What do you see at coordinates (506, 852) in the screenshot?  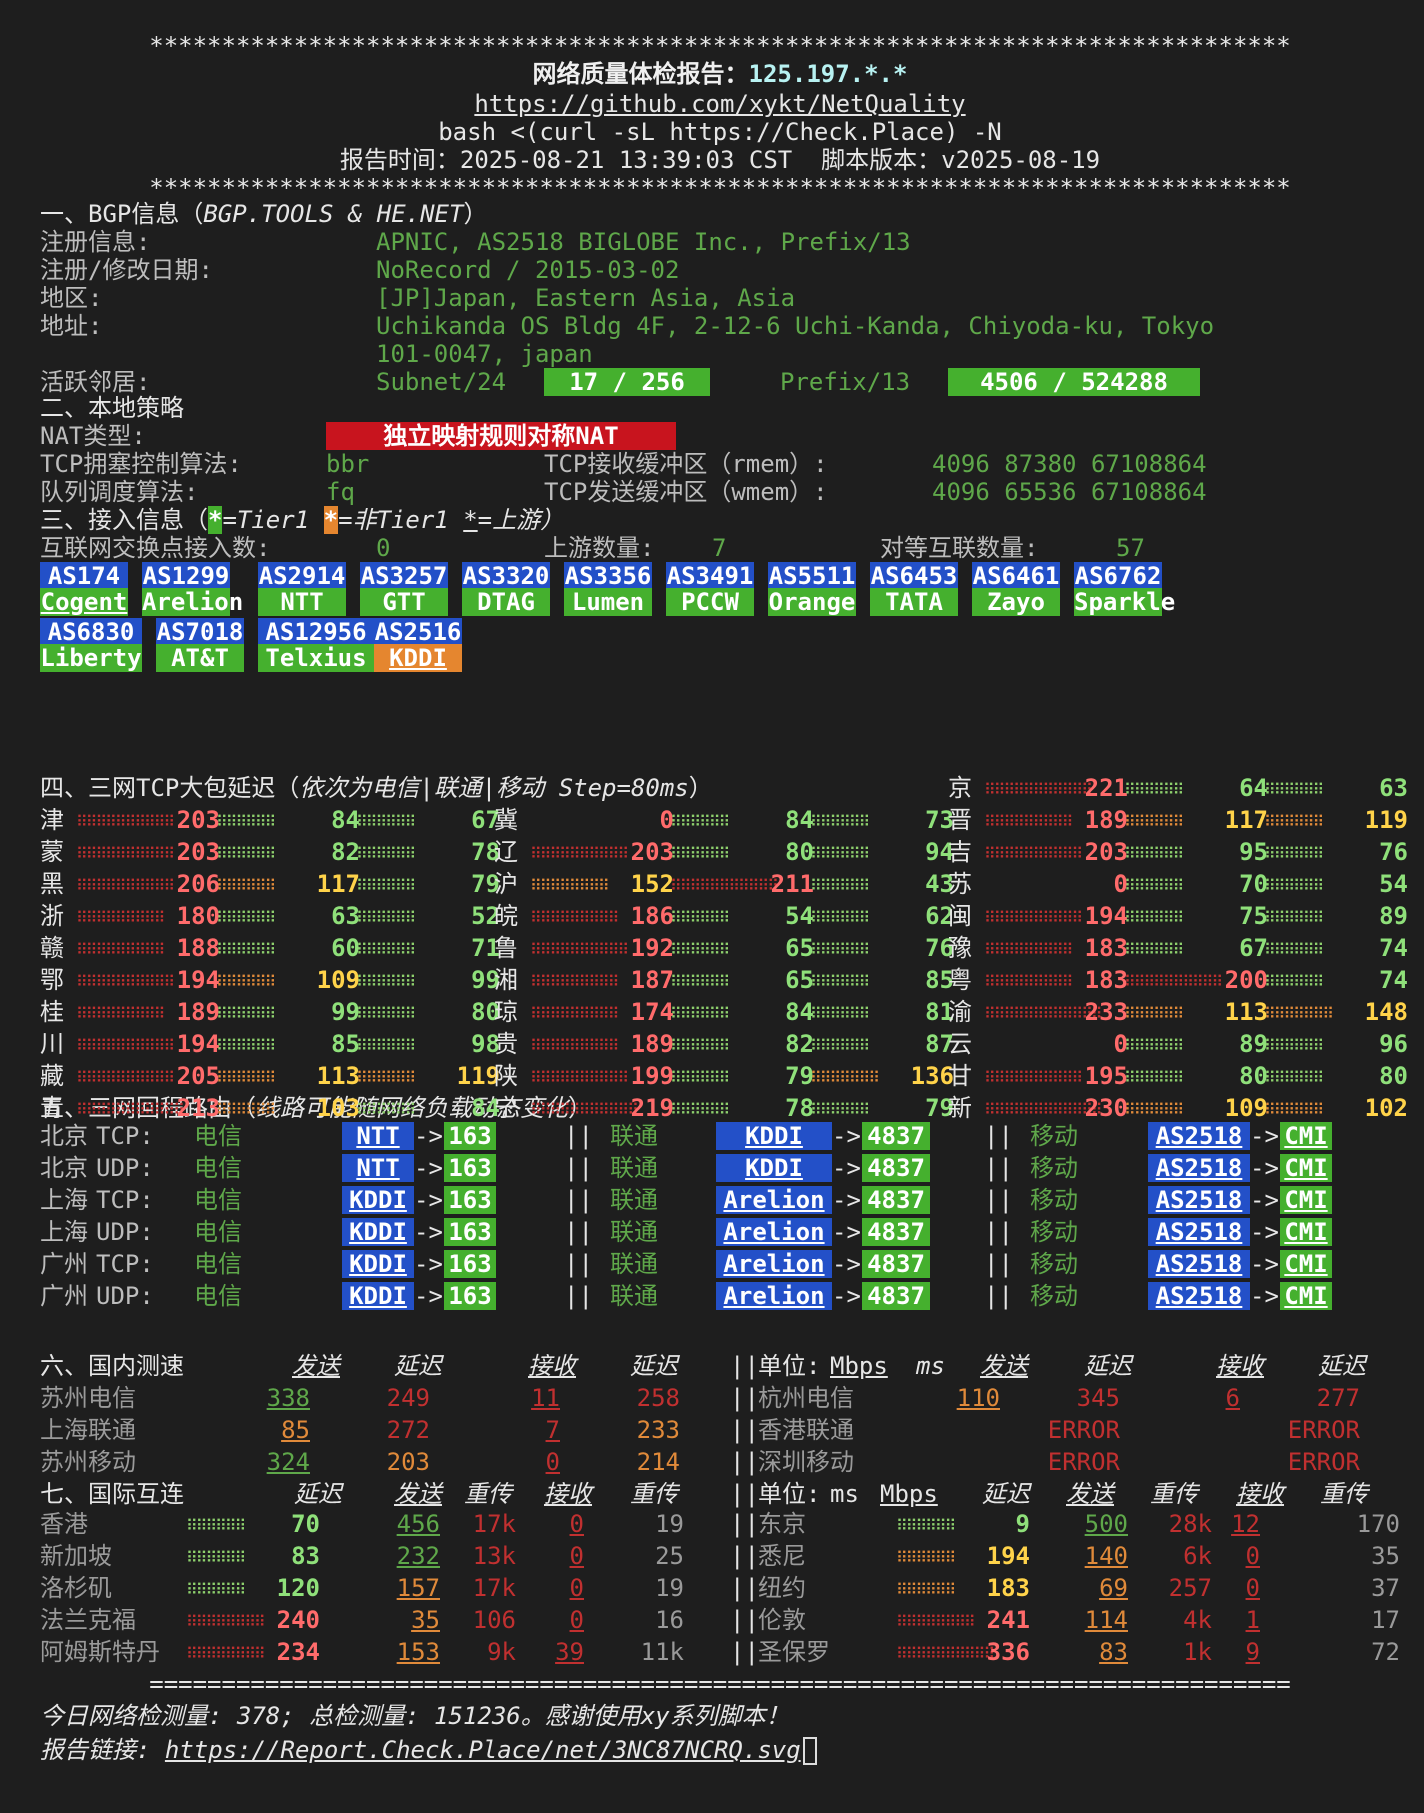 I see `province-label: 辽` at bounding box center [506, 852].